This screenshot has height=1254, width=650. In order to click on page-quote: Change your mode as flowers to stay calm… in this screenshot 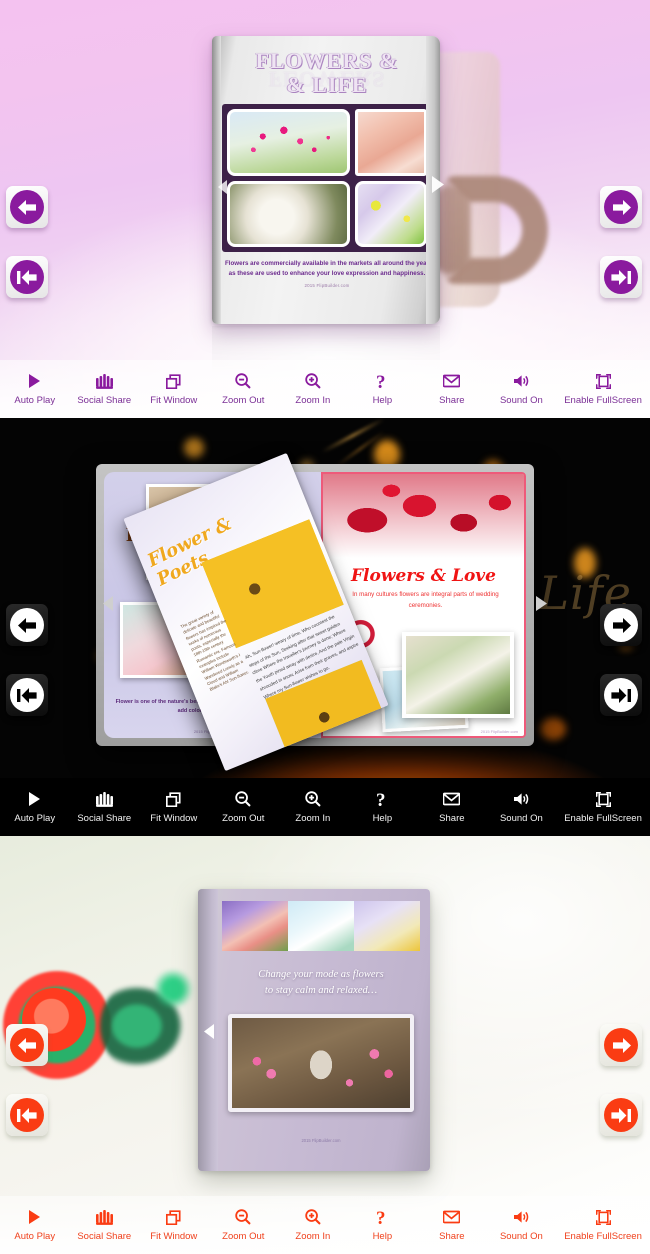, I will do `click(321, 983)`.